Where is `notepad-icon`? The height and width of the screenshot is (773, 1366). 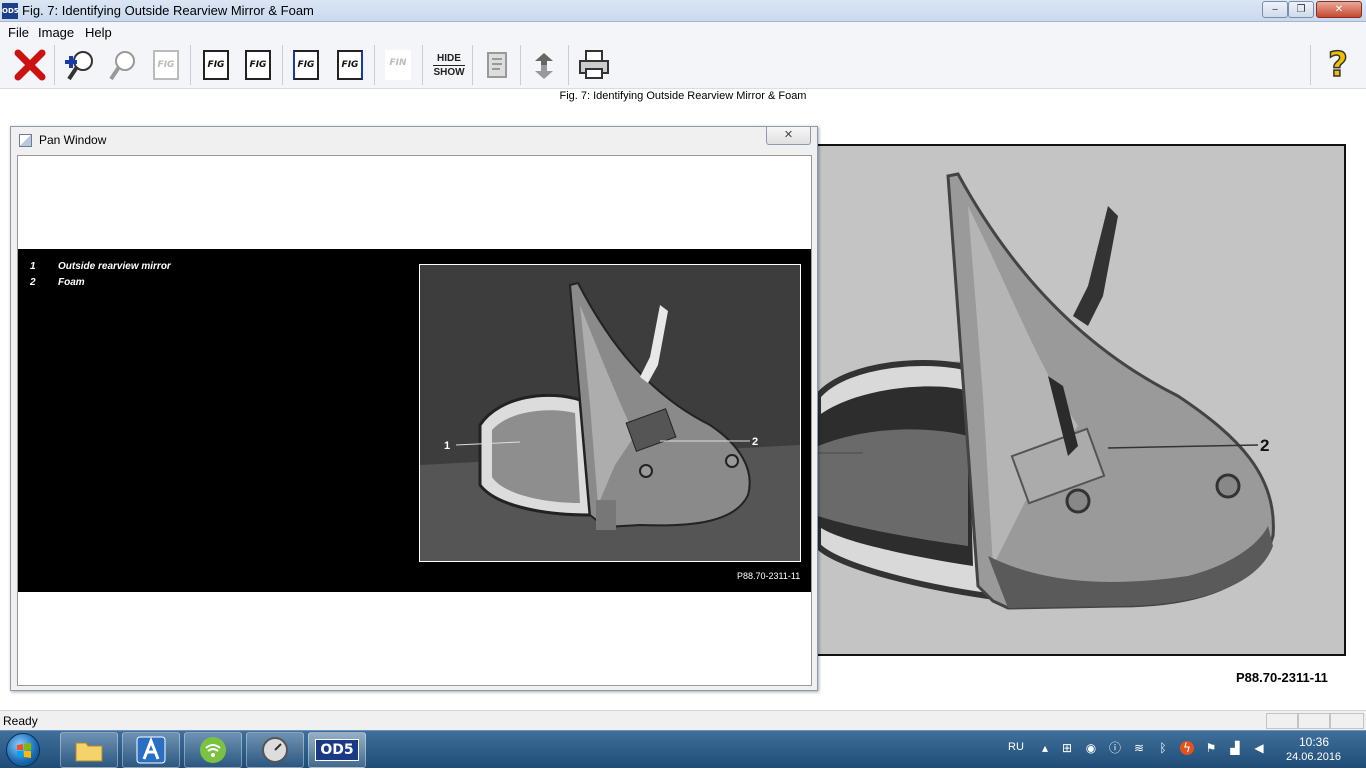 notepad-icon is located at coordinates (497, 65).